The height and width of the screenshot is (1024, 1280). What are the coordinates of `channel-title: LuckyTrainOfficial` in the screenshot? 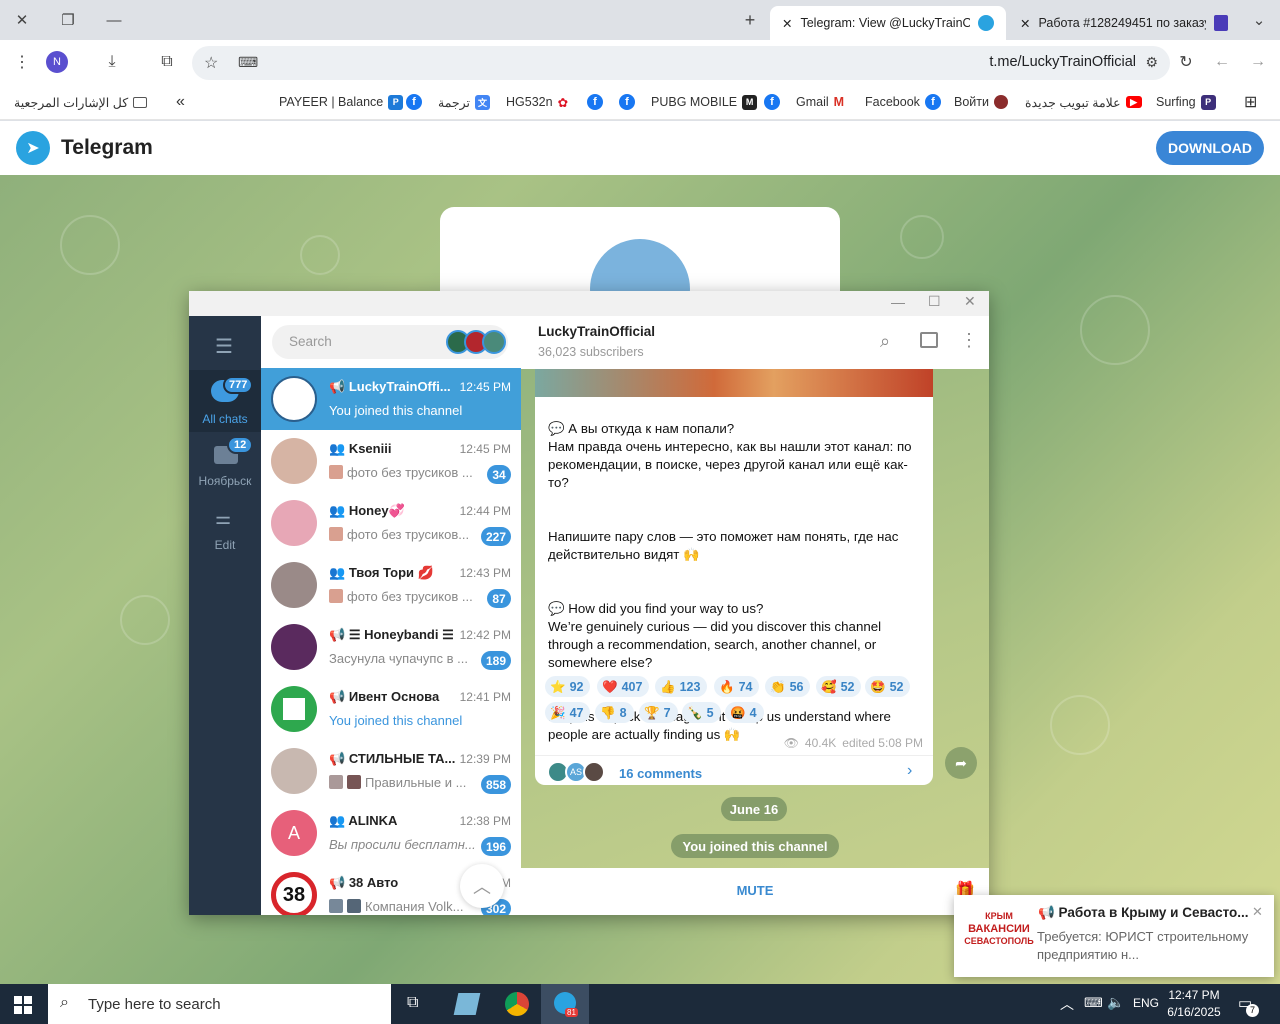 It's located at (596, 331).